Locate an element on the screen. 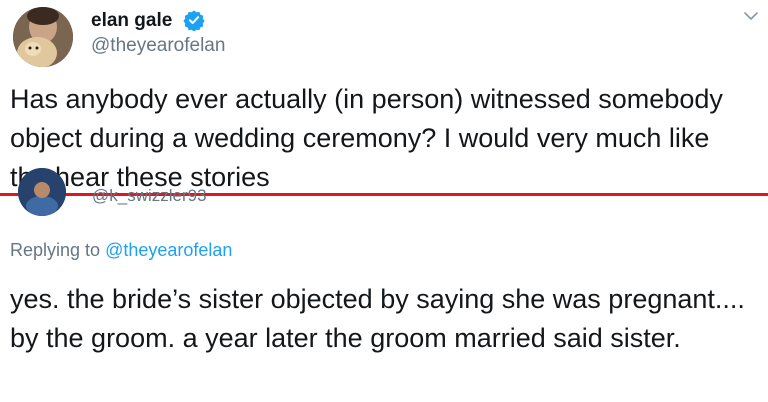 This screenshot has width=768, height=402. replying-to-prefix: Replying to is located at coordinates (58, 250).